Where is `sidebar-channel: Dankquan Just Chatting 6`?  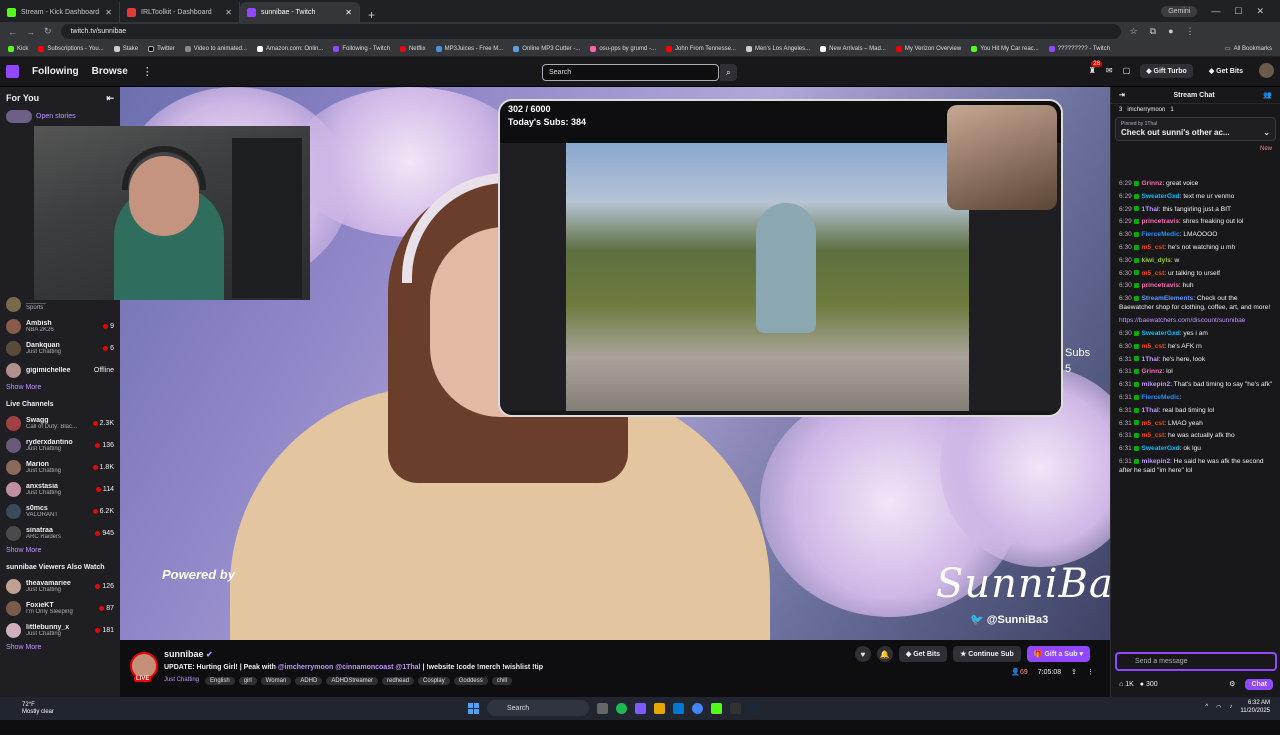
sidebar-channel: Dankquan Just Chatting 6 is located at coordinates (60, 348).